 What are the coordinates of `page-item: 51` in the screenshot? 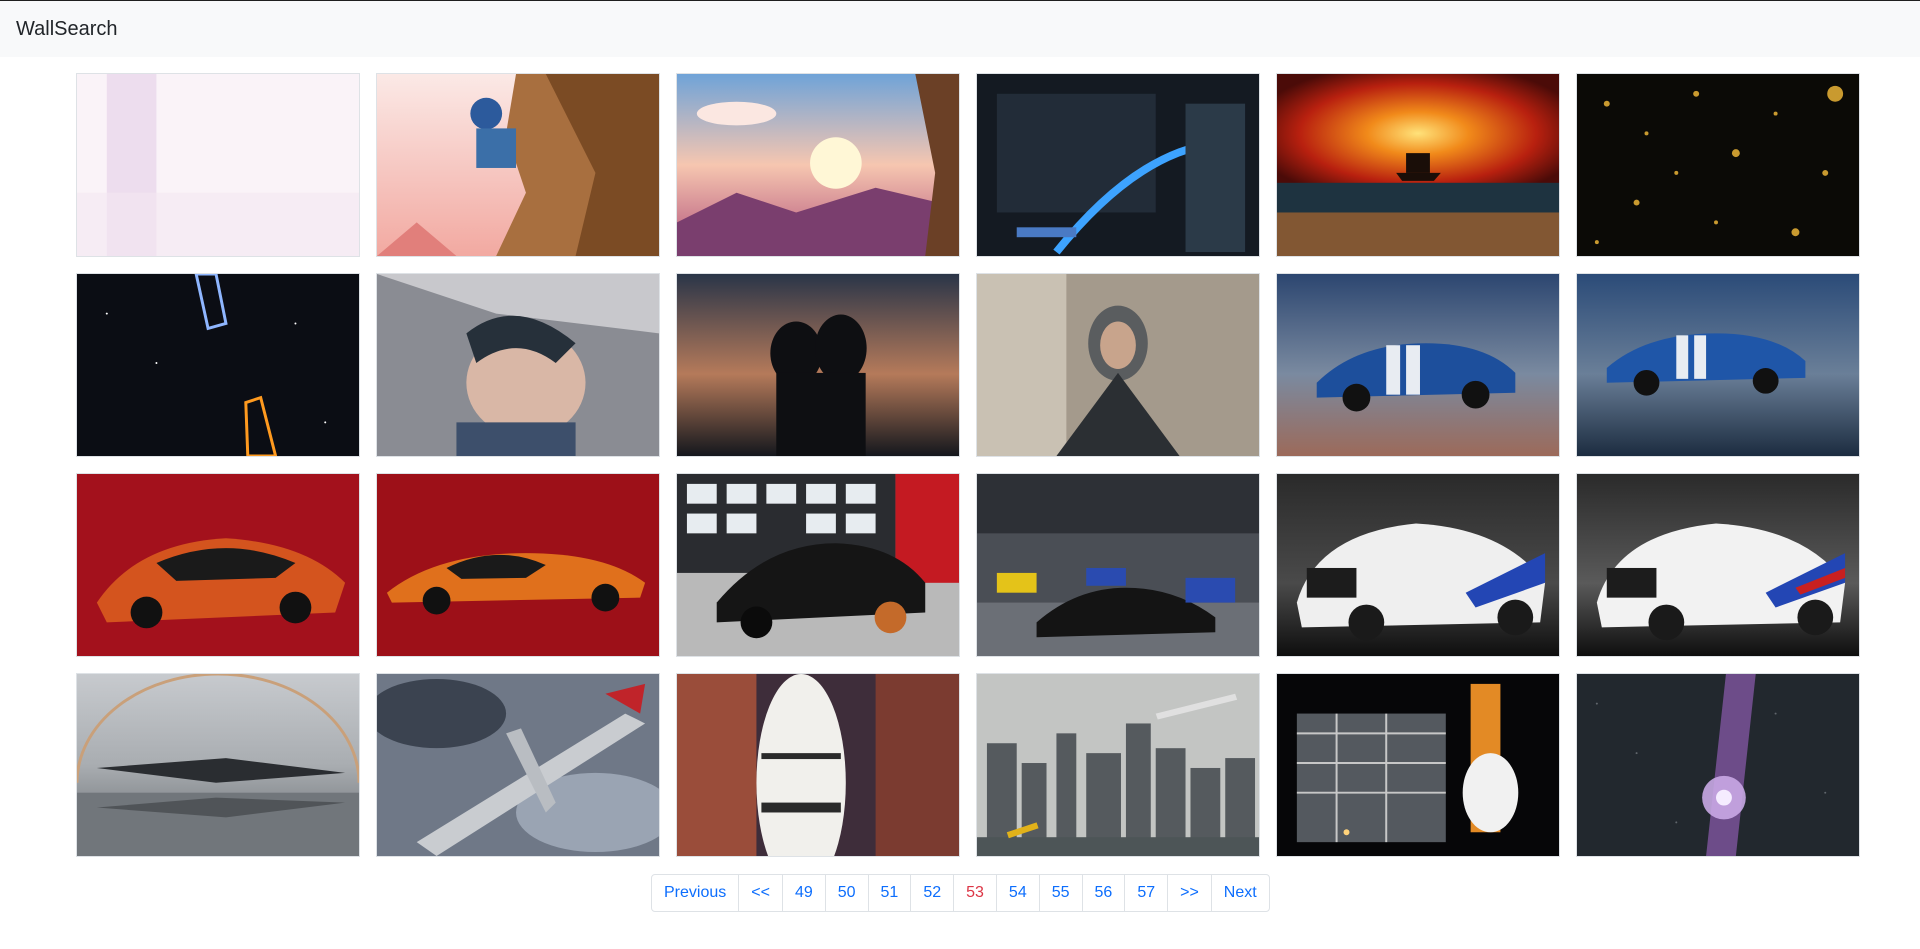 It's located at (889, 893).